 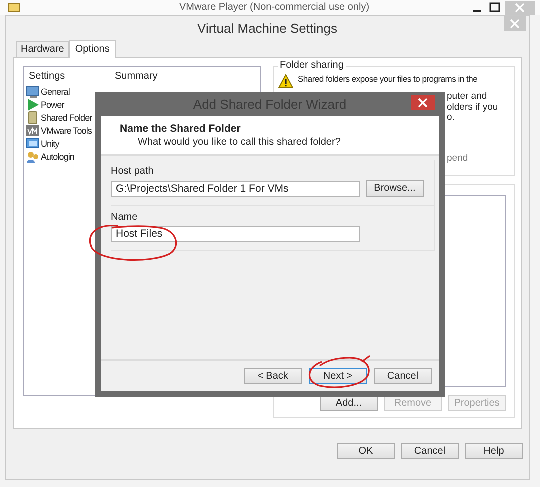 What do you see at coordinates (57, 157) in the screenshot?
I see `settings-item: Autologin` at bounding box center [57, 157].